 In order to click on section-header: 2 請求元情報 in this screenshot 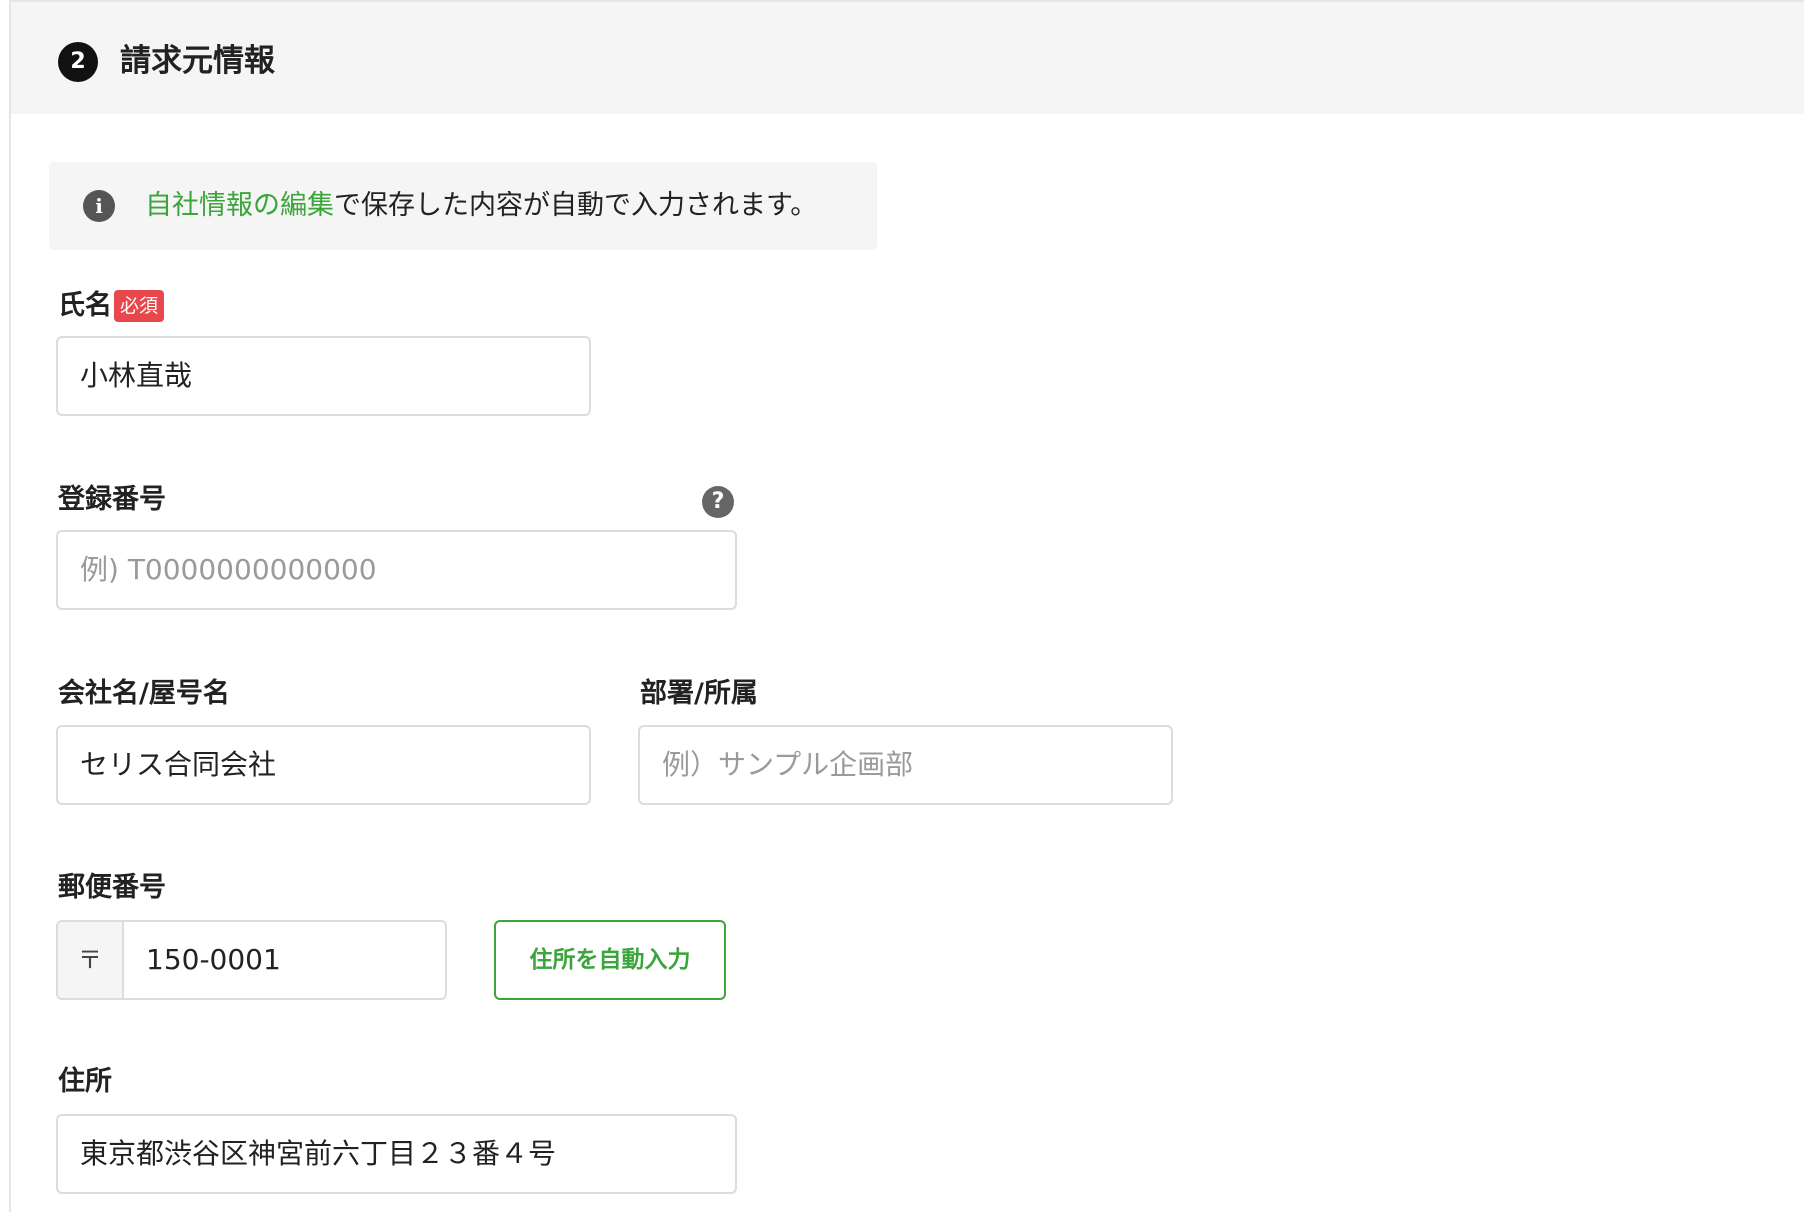, I will do `click(907, 58)`.